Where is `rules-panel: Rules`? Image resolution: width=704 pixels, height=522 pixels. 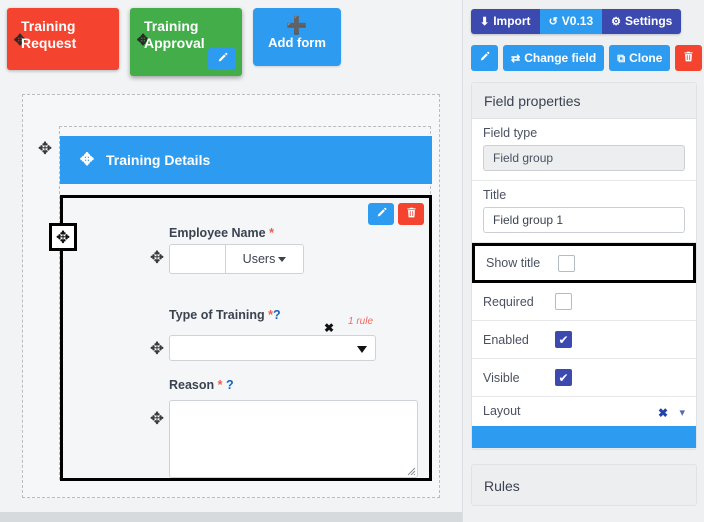 rules-panel: Rules is located at coordinates (584, 485).